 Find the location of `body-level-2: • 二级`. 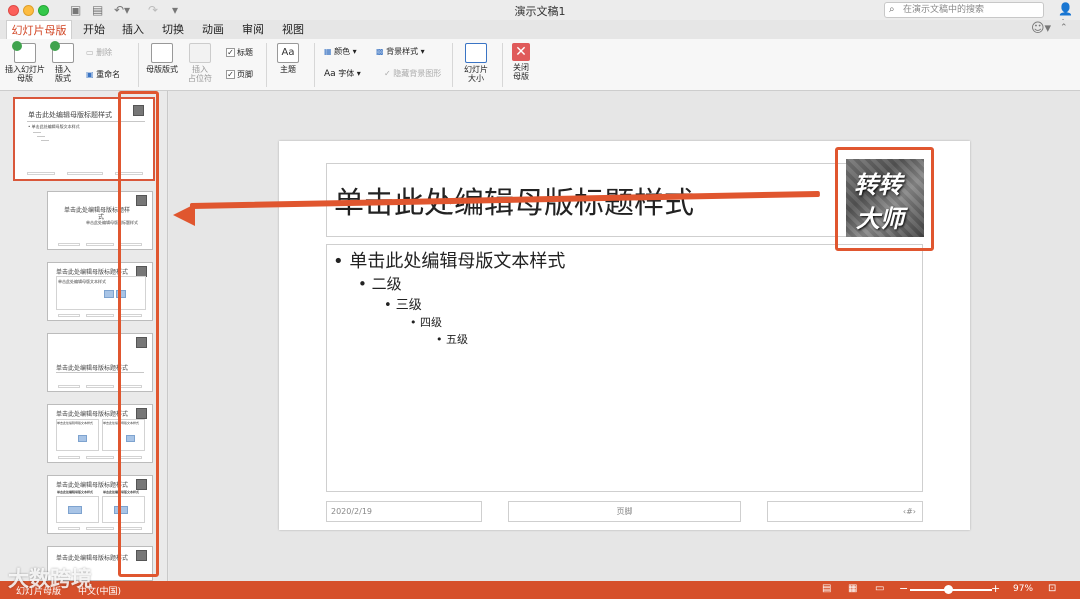

body-level-2: • 二级 is located at coordinates (380, 283).